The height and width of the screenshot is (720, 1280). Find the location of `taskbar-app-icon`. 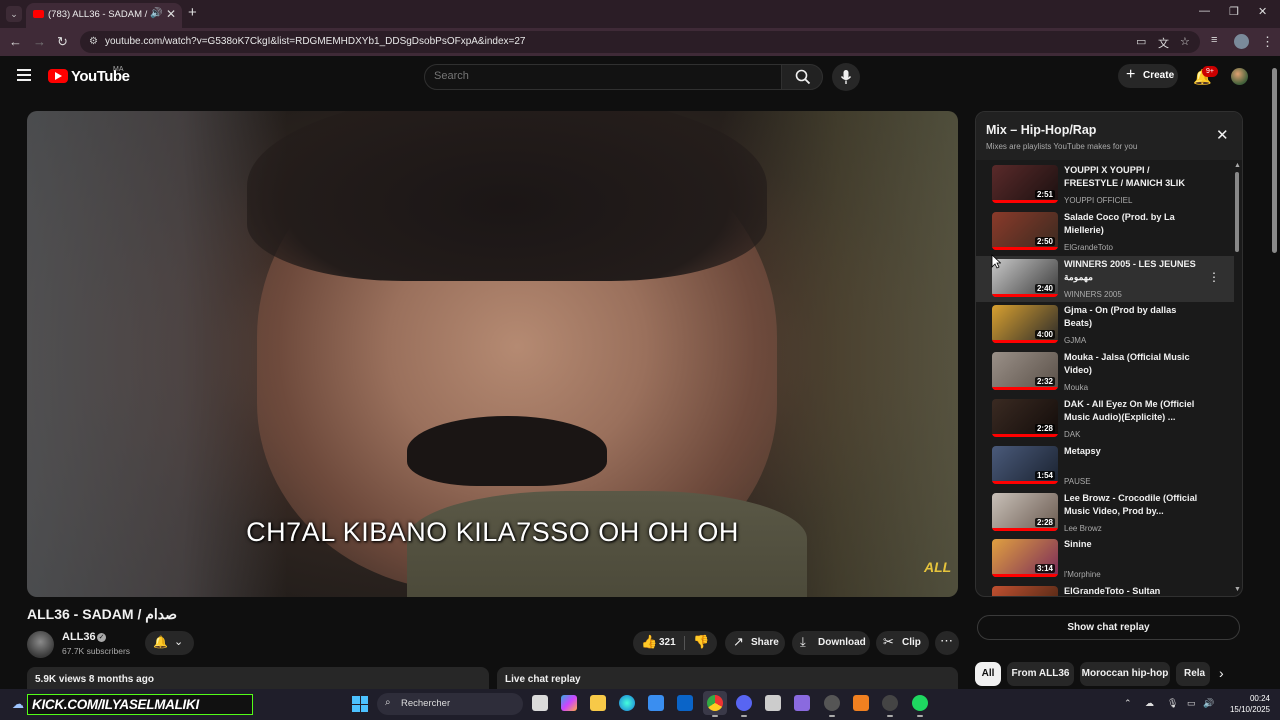

taskbar-app-icon is located at coordinates (773, 703).